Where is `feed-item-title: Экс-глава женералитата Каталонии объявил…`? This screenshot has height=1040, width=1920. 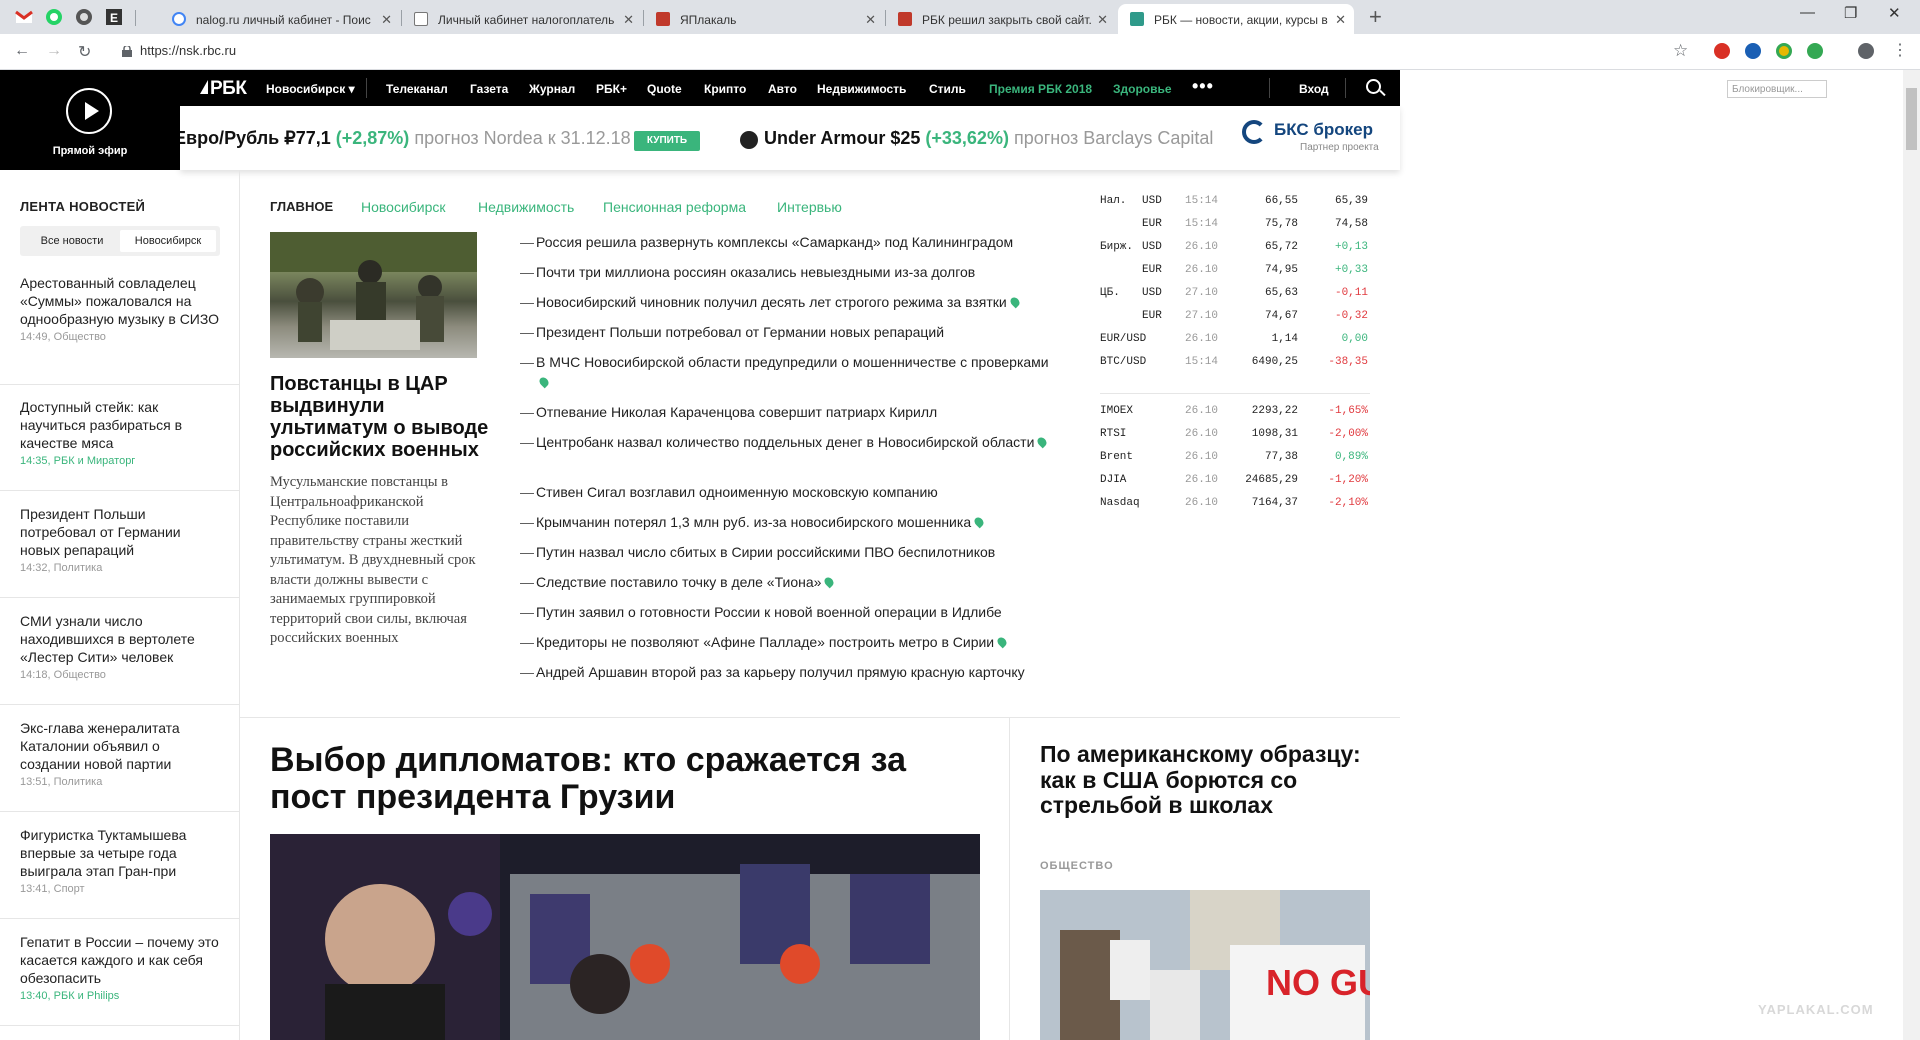
feed-item-title: Экс-глава женералитата Каталонии объявил… is located at coordinates (120, 746).